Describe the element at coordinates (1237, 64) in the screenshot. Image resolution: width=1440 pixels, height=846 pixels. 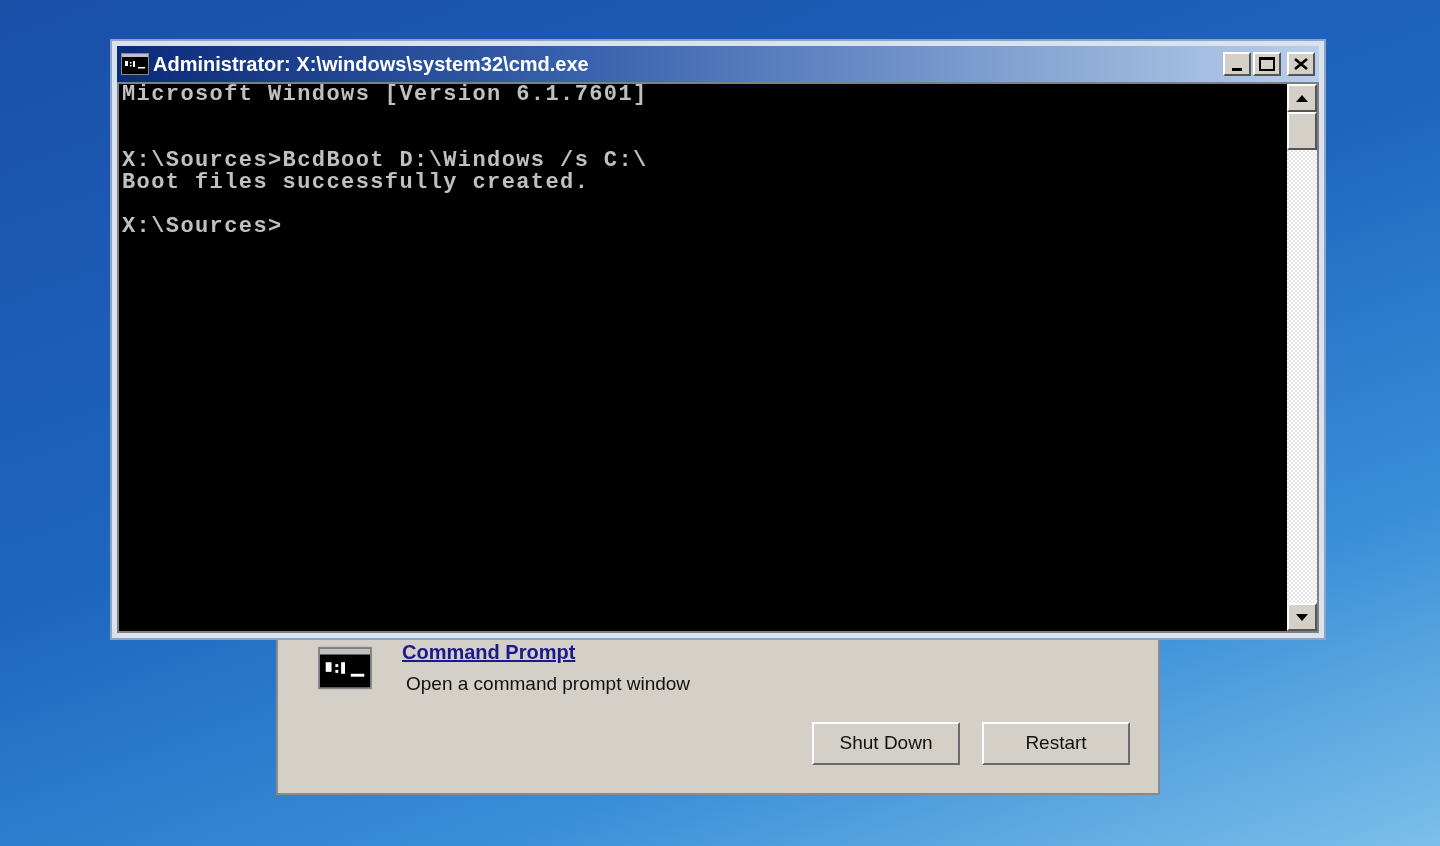
I see `minimize-button` at that location.